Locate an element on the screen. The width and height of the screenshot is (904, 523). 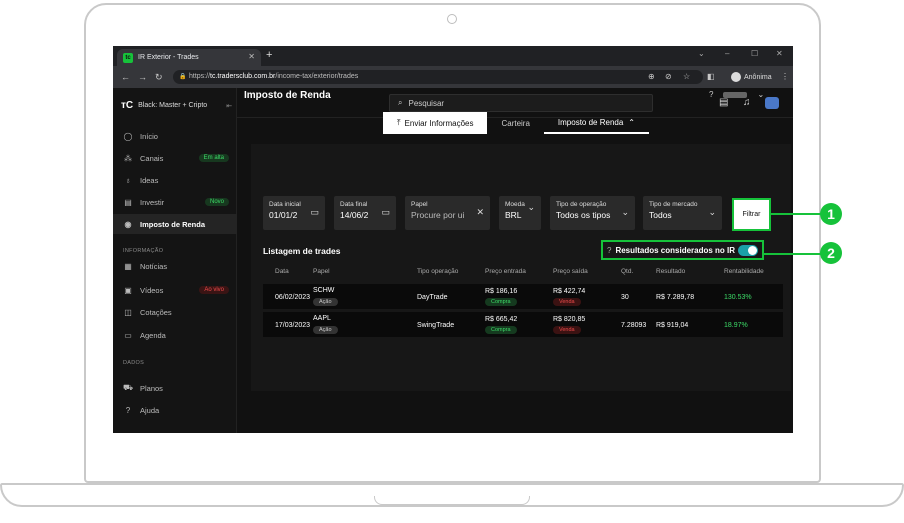
plan-name: Black: Master + Cripto is located at coordinates (173, 105).